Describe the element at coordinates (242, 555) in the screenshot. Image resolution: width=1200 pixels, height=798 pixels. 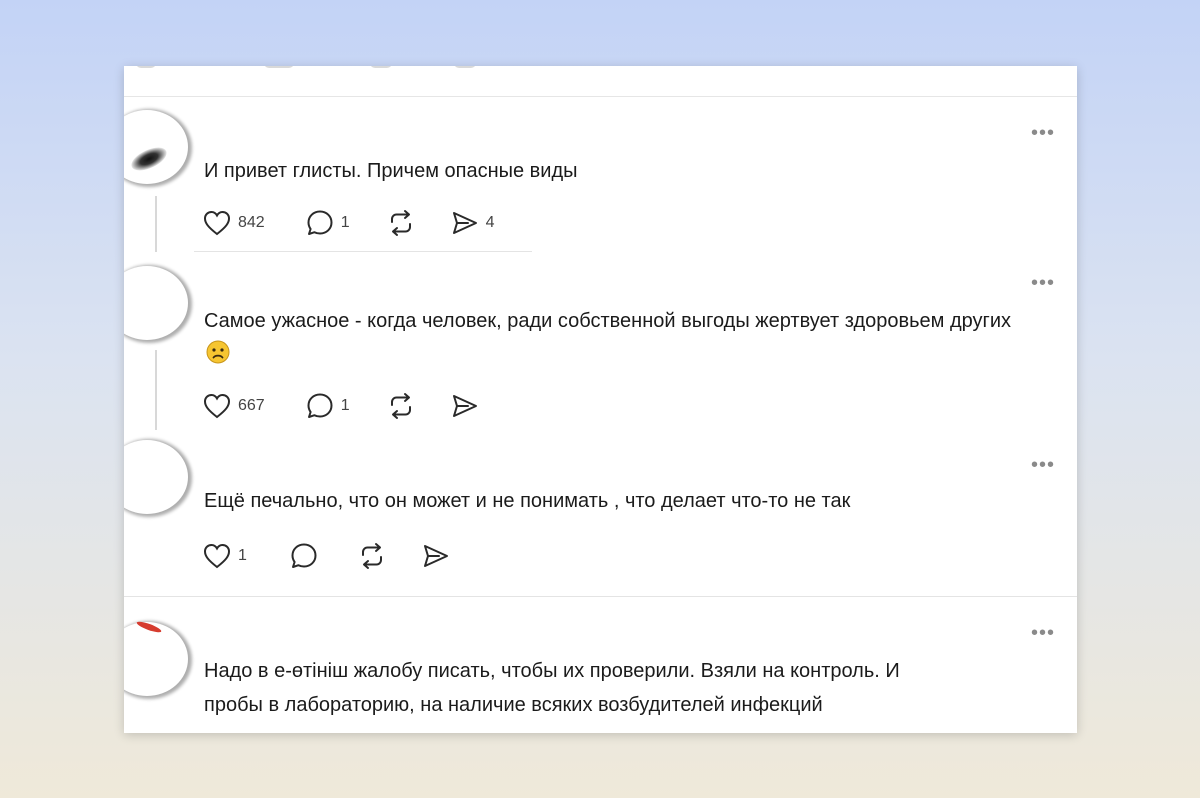
I see `like-count: 1` at that location.